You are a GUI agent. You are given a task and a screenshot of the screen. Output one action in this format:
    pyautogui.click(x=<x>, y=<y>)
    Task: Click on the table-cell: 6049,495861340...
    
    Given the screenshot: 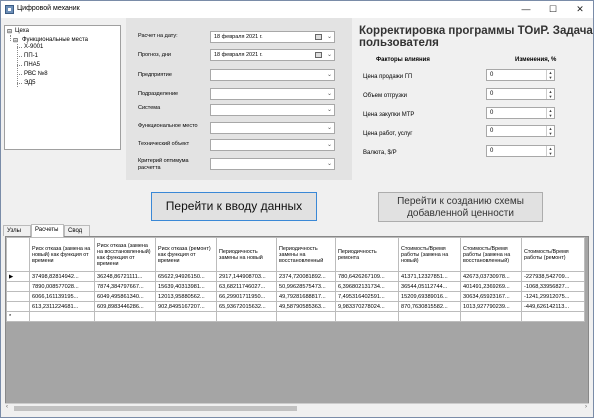 What is the action you would take?
    pyautogui.click(x=125, y=296)
    